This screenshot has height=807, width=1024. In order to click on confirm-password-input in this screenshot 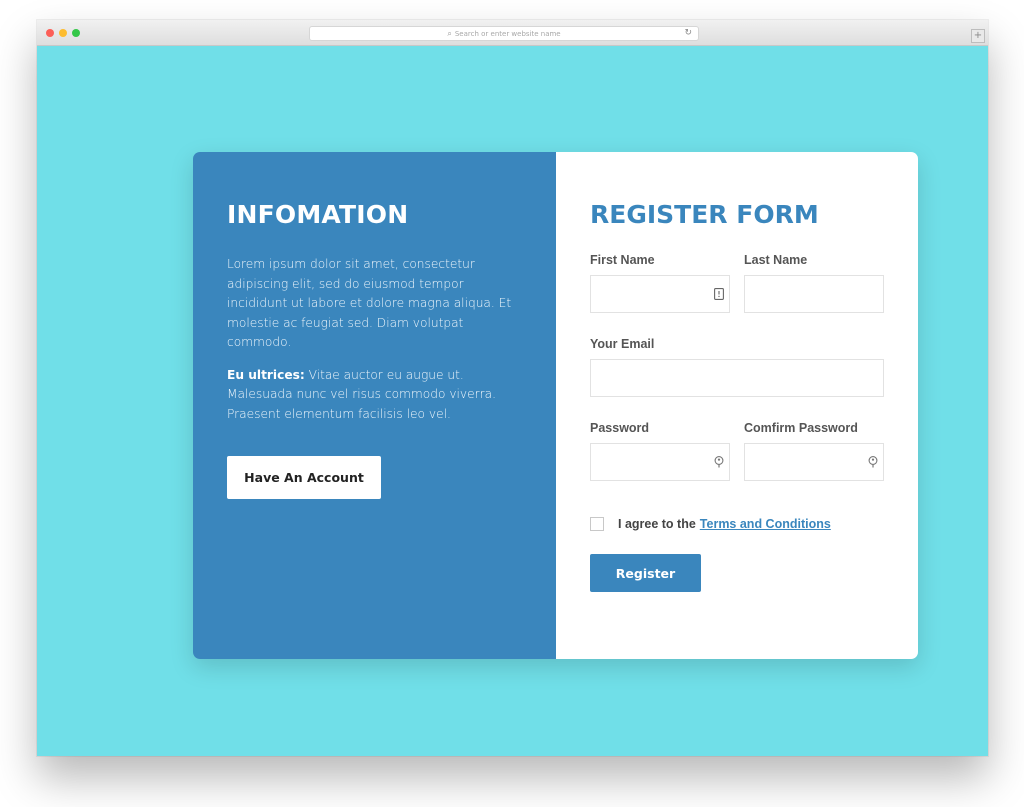, I will do `click(814, 462)`.